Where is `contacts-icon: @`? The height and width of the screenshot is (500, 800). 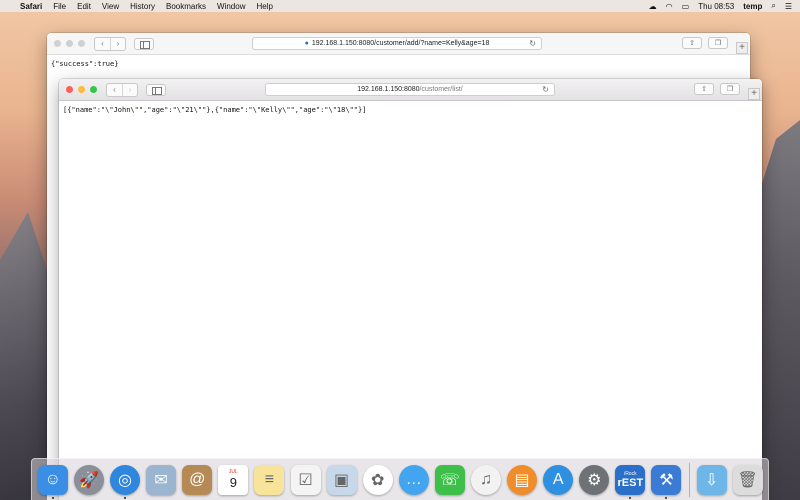 contacts-icon: @ is located at coordinates (197, 479).